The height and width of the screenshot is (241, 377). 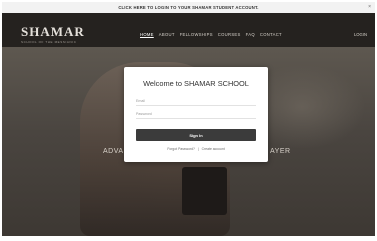 I want to click on login-link: LOGIN, so click(x=360, y=34).